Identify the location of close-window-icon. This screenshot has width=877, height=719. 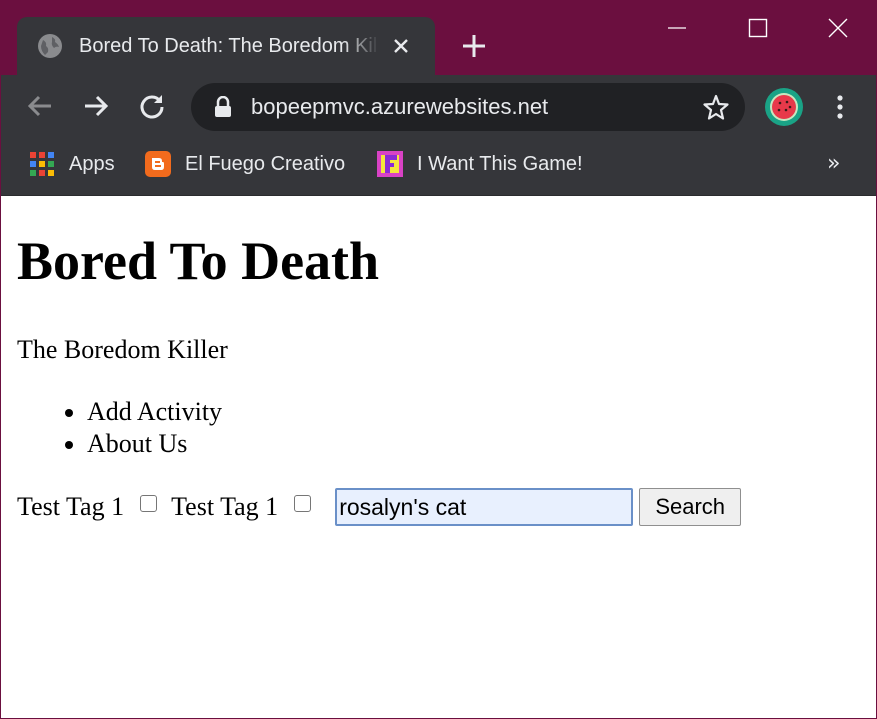
(838, 28).